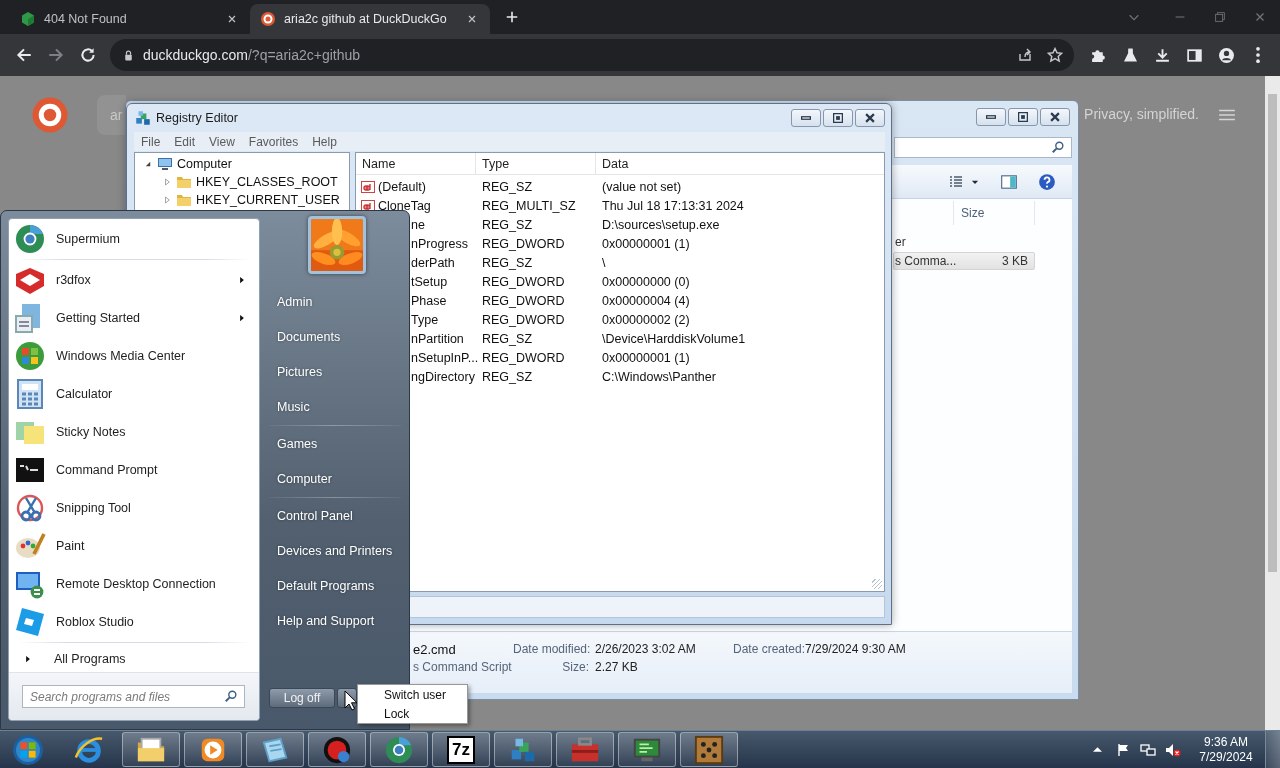 This screenshot has height=768, width=1280. What do you see at coordinates (339, 586) in the screenshot?
I see `start-menu-link: Default Programs` at bounding box center [339, 586].